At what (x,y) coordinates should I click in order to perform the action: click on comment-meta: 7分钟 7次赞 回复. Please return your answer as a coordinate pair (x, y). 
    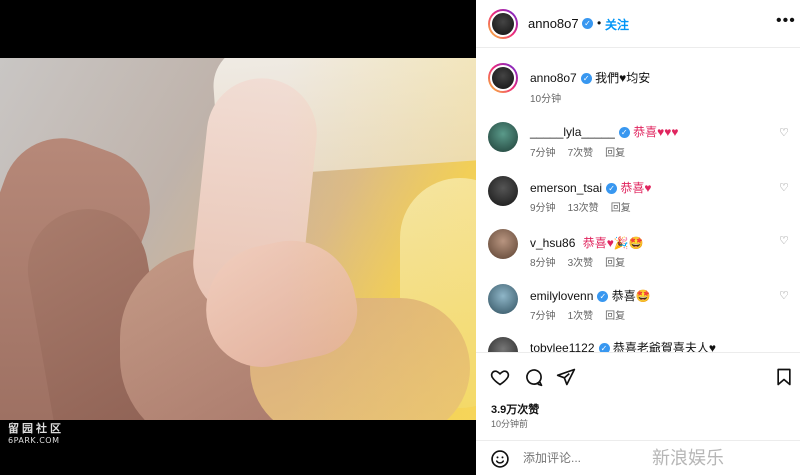
    Looking at the image, I should click on (583, 151).